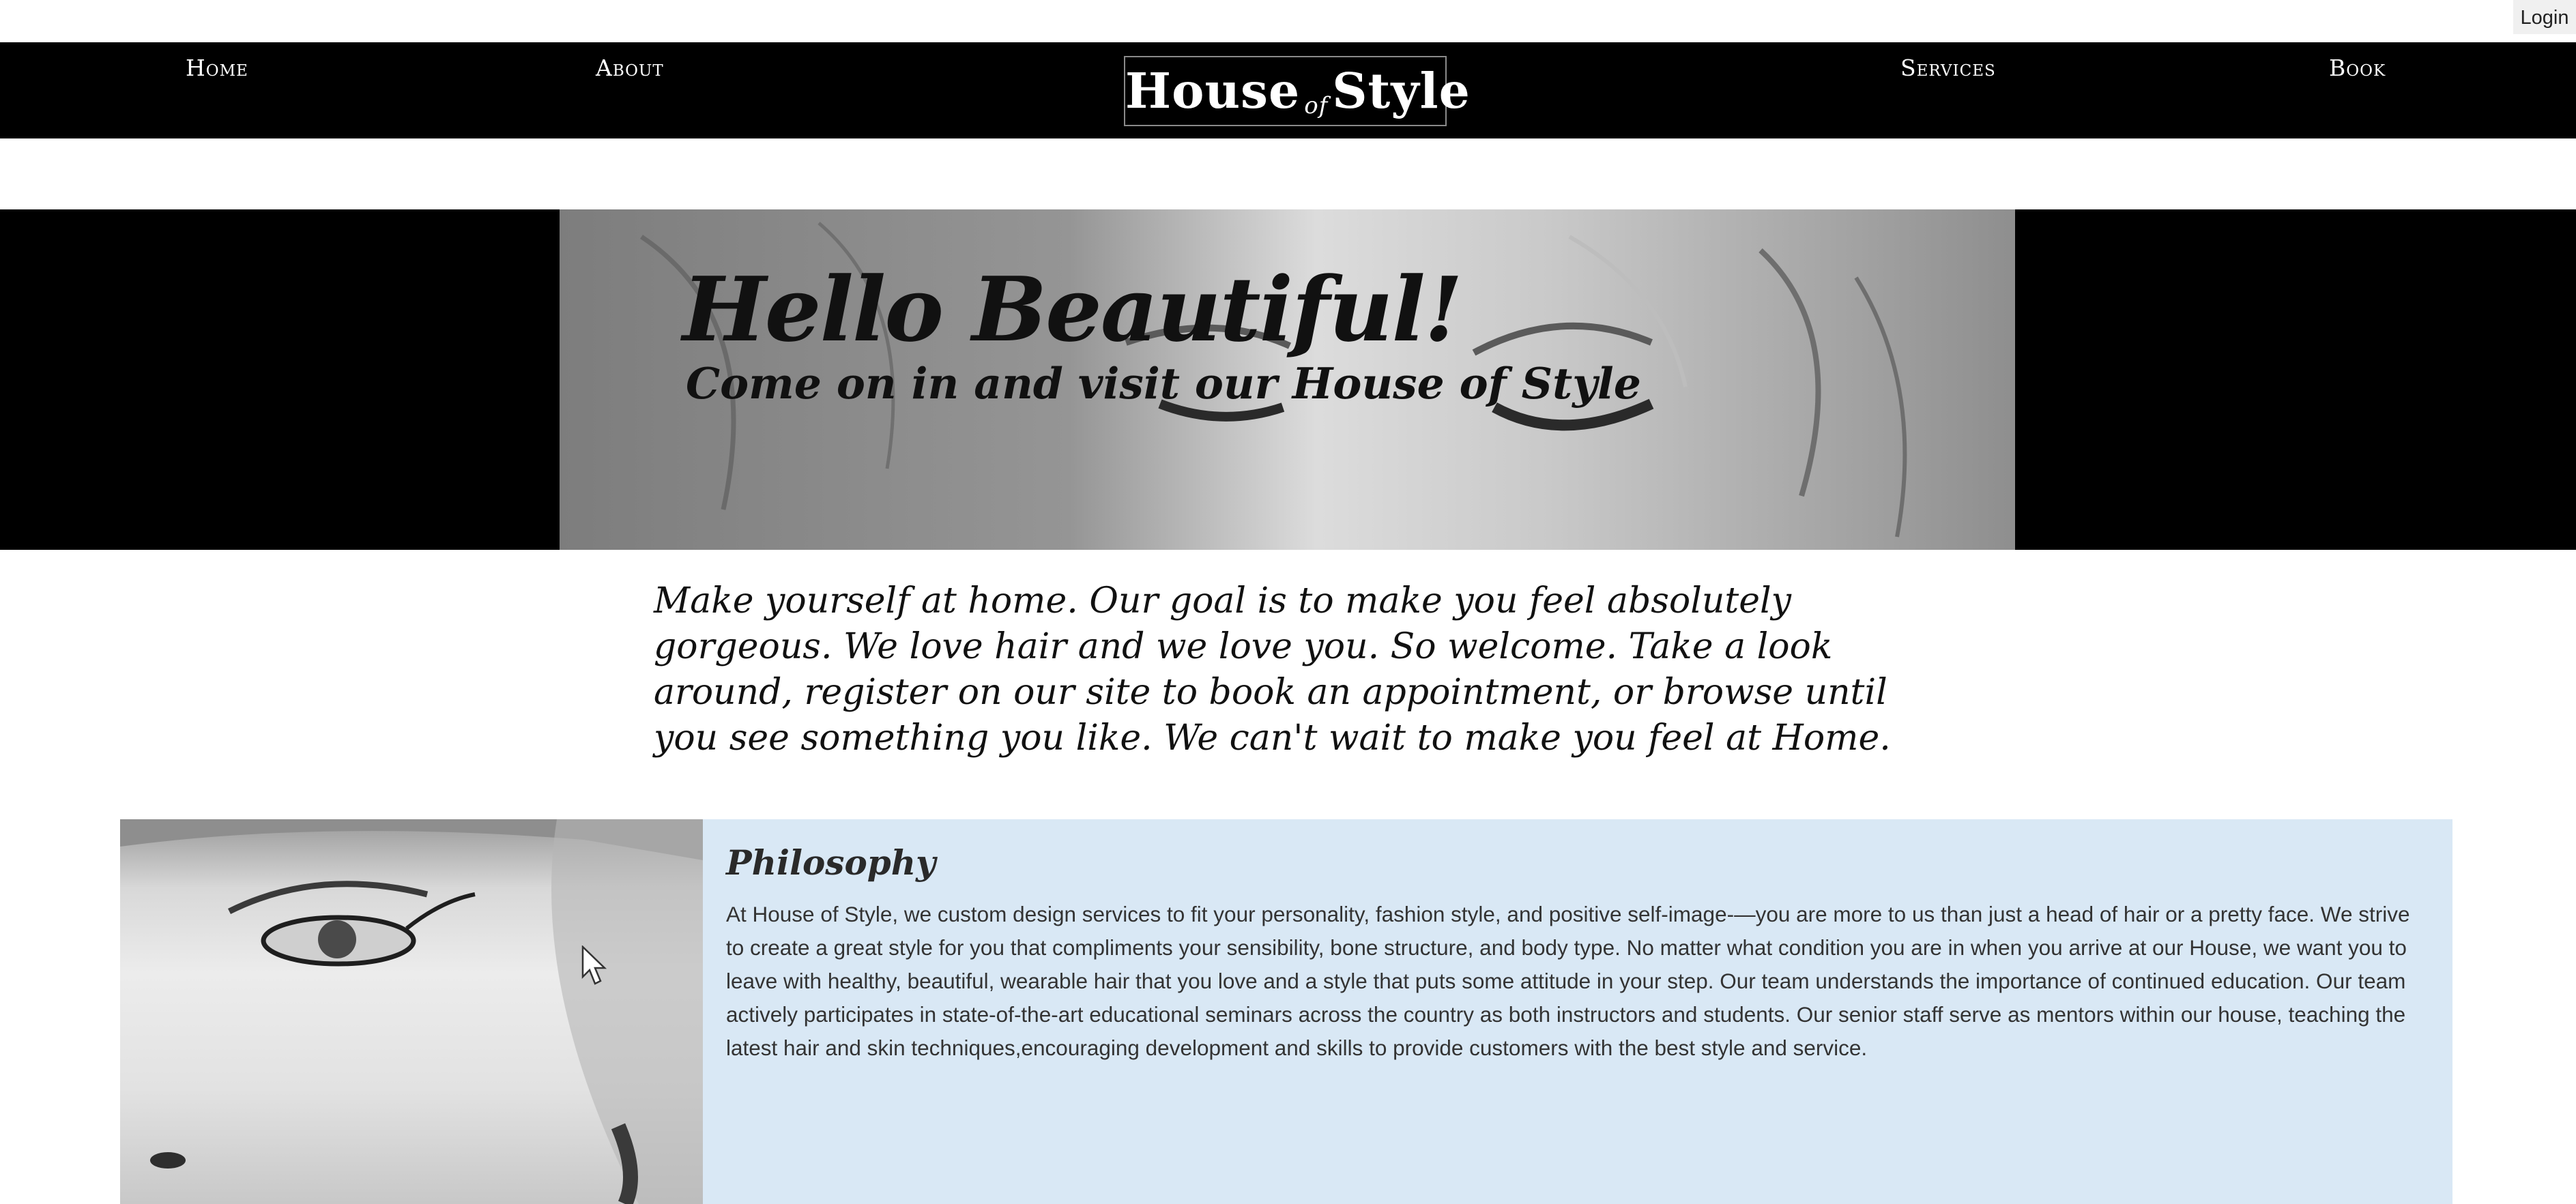 The height and width of the screenshot is (1204, 2576). I want to click on nav-home-link: Home, so click(217, 68).